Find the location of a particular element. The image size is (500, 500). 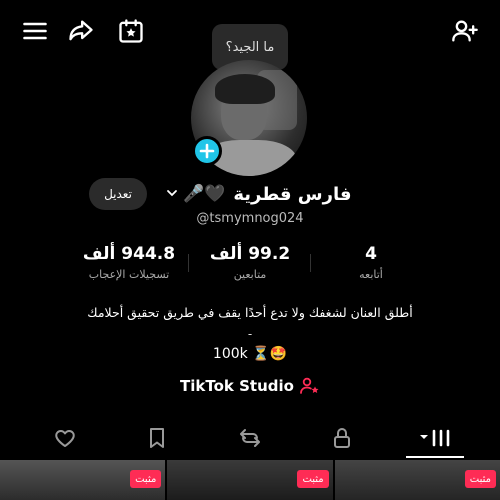

stat-following: 4 أتابعه is located at coordinates (371, 262).